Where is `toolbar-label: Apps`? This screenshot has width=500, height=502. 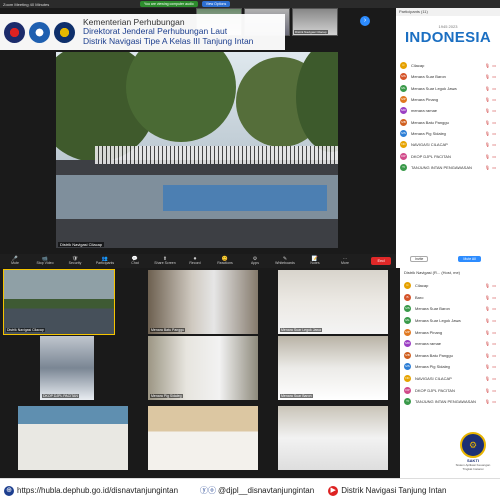 toolbar-label: Apps is located at coordinates (255, 263).